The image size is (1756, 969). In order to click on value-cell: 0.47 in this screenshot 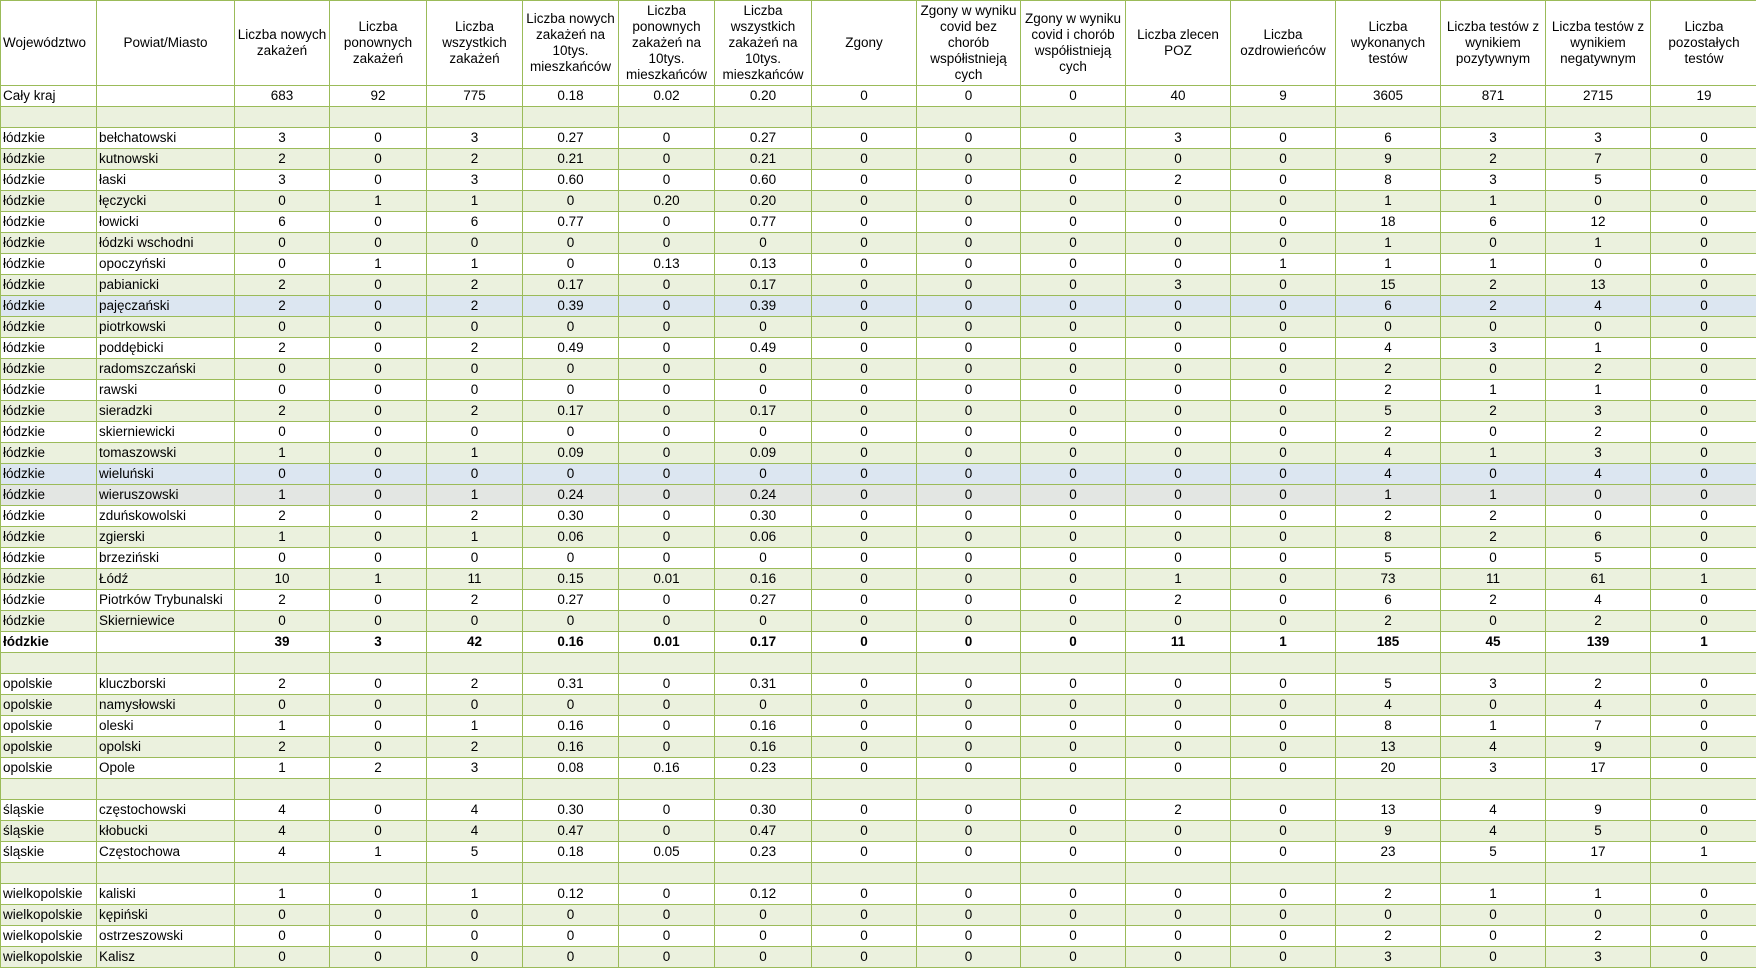, I will do `click(763, 831)`.